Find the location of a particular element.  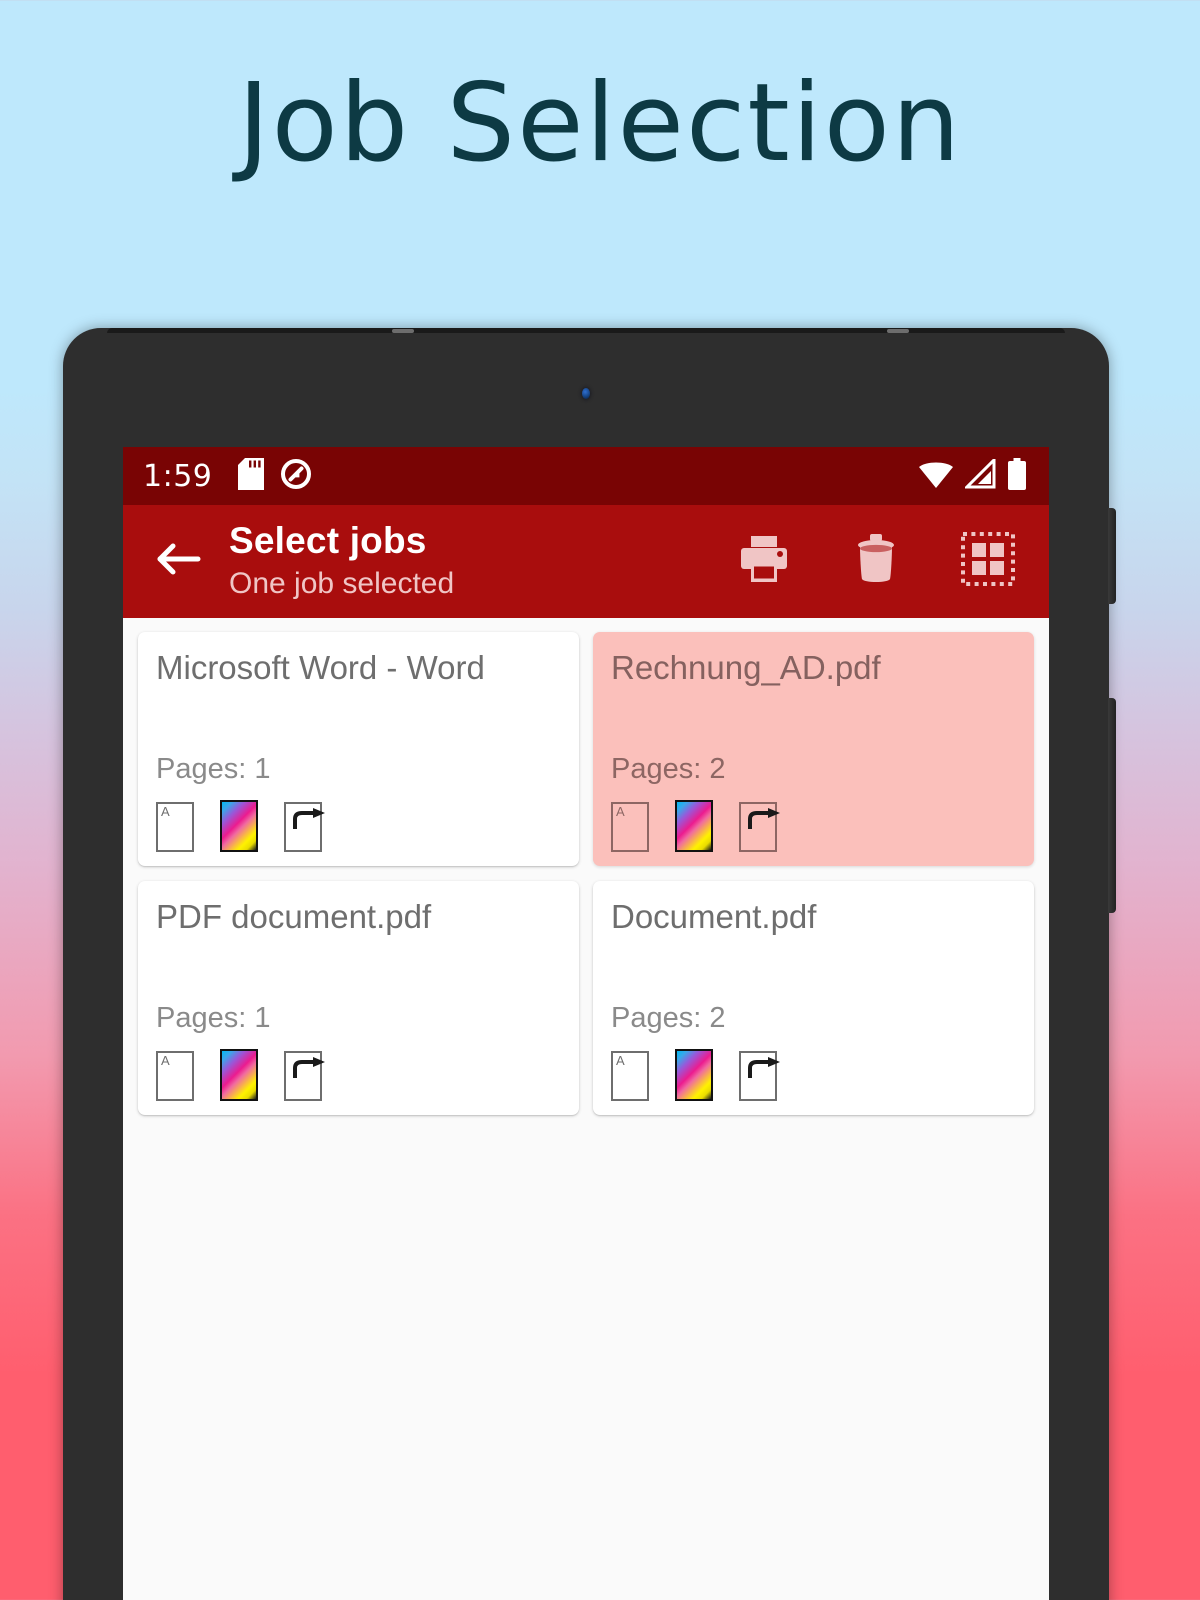

job-title: PDF document.pdf is located at coordinates (294, 916).